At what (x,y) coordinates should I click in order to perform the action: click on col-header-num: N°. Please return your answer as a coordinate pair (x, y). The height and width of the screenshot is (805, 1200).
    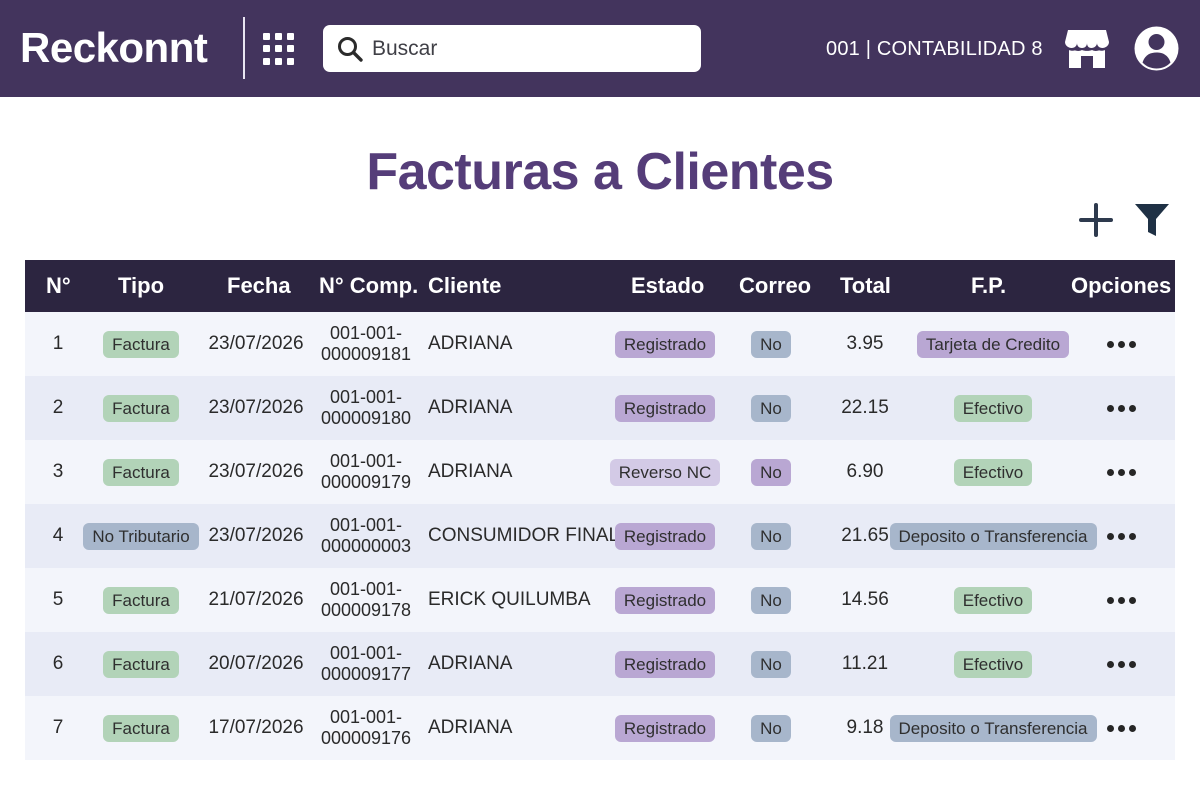
    Looking at the image, I should click on (58, 286).